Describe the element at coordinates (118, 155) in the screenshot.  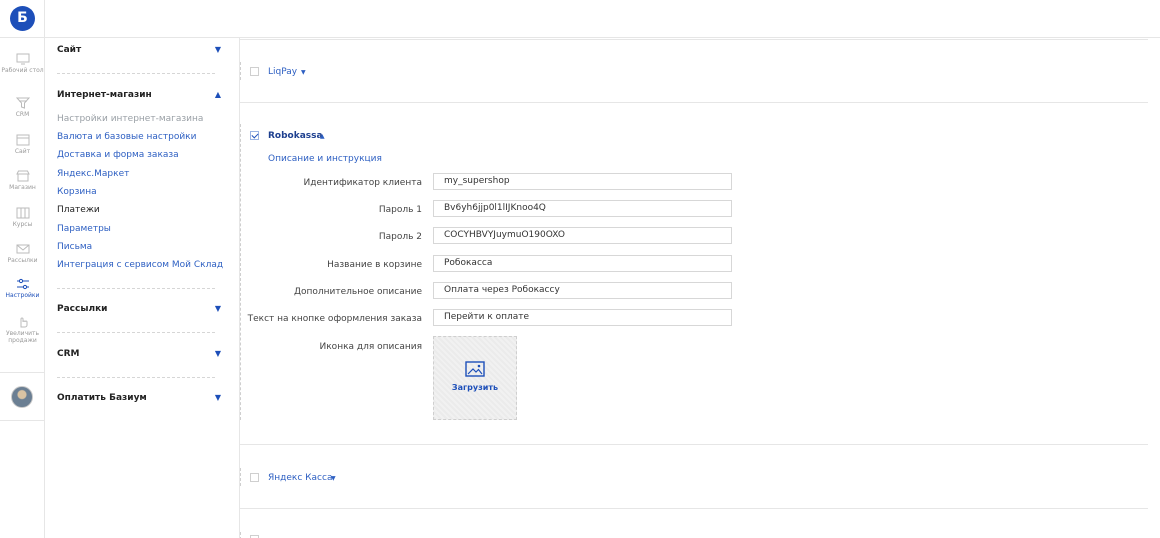
I see `nav-link-delivery: Доставка и форма заказа` at that location.